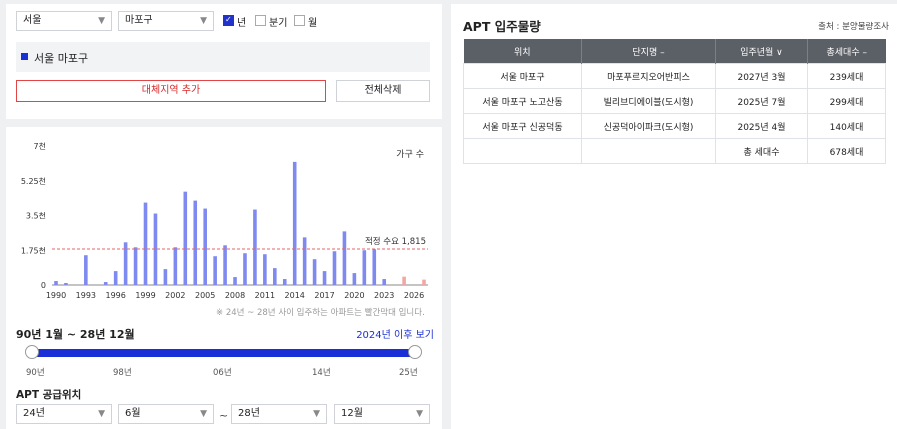 The width and height of the screenshot is (897, 429). I want to click on from-month-value: 6월, so click(133, 413).